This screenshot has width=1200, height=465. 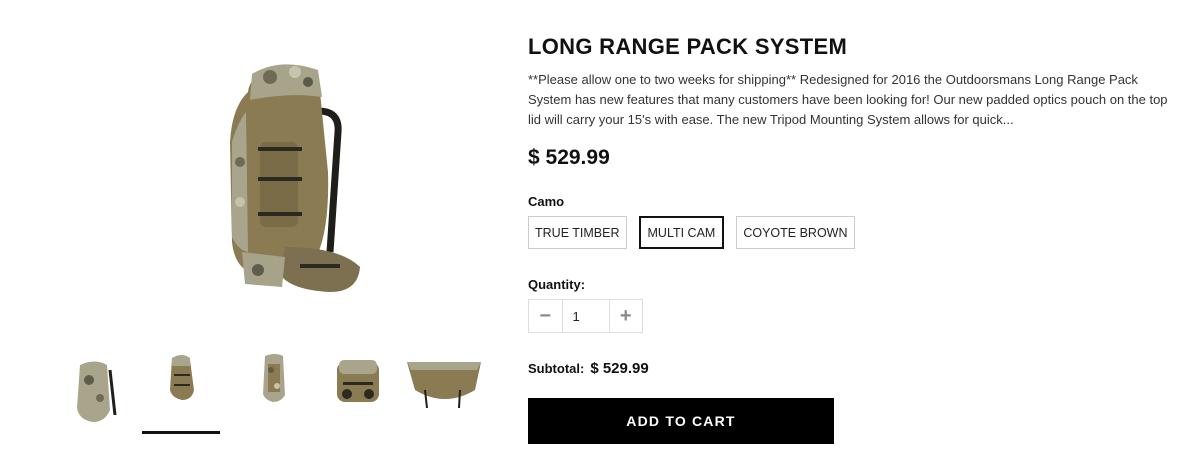 What do you see at coordinates (546, 201) in the screenshot?
I see `camo-option-label: Camo` at bounding box center [546, 201].